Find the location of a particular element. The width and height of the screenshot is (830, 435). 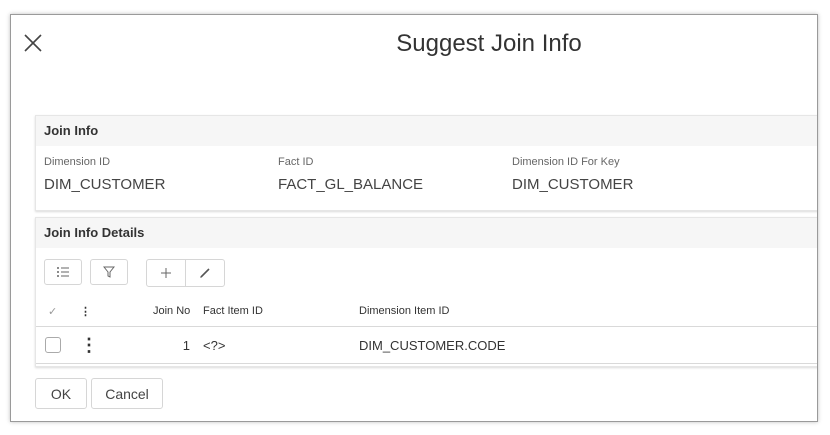

row-menu-icon: ⋮ is located at coordinates (89, 345).